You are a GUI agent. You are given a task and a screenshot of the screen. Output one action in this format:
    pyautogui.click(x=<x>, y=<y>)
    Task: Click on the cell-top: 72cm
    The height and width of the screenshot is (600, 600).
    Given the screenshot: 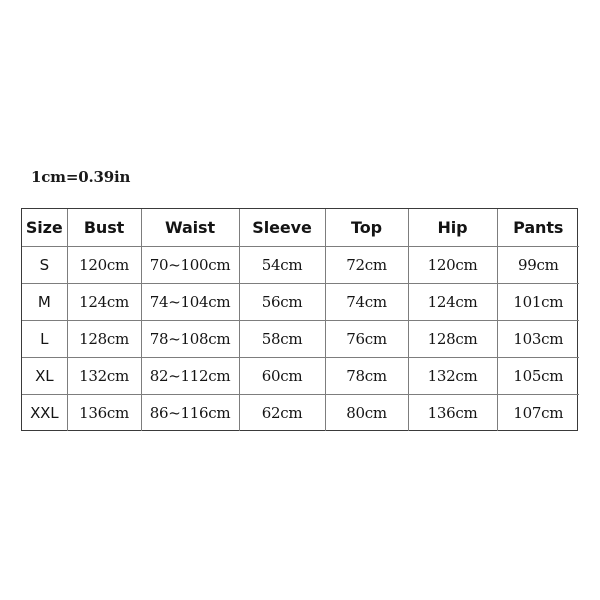 What is the action you would take?
    pyautogui.click(x=367, y=265)
    